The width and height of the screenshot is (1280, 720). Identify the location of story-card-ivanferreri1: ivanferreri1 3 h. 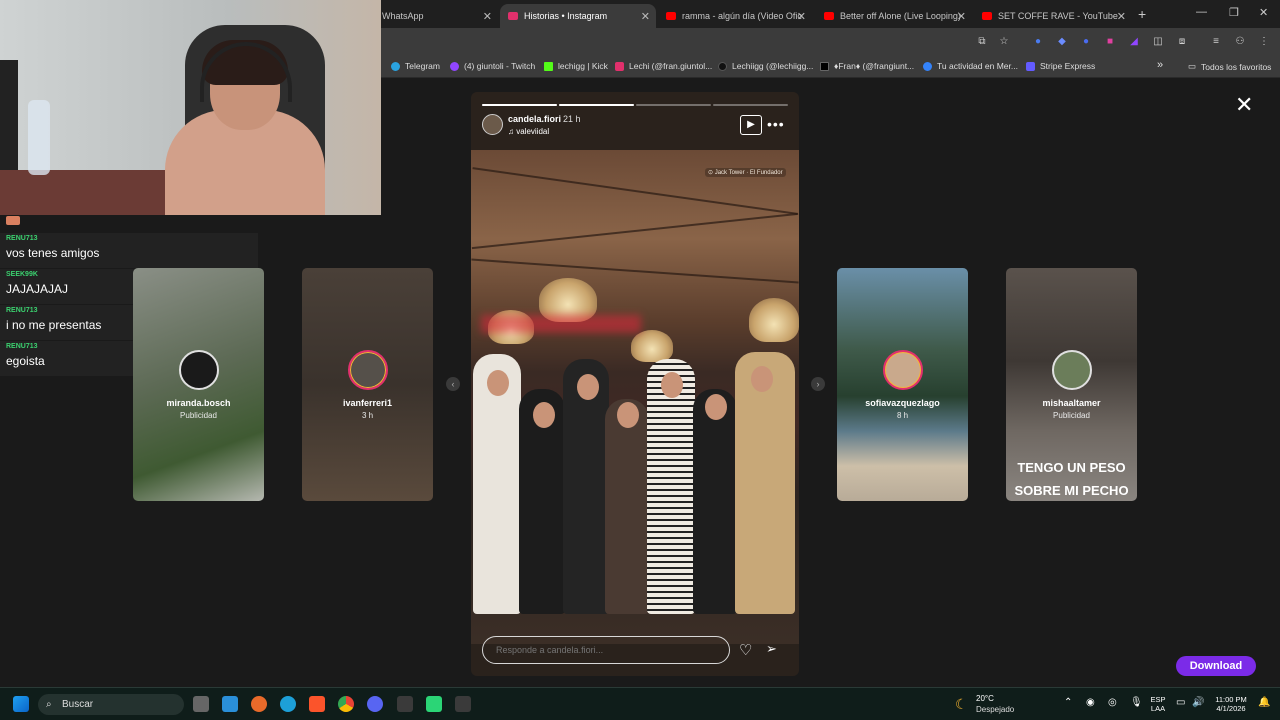
(367, 384).